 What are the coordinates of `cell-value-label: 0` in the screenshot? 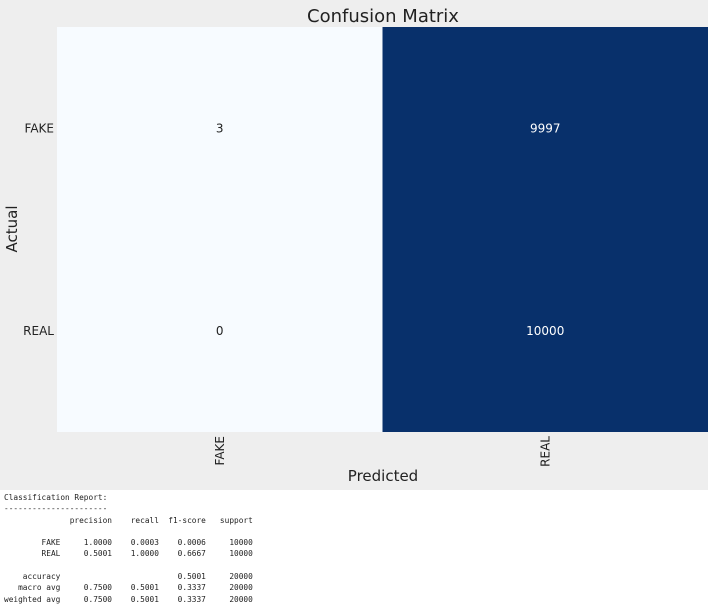 It's located at (220, 331).